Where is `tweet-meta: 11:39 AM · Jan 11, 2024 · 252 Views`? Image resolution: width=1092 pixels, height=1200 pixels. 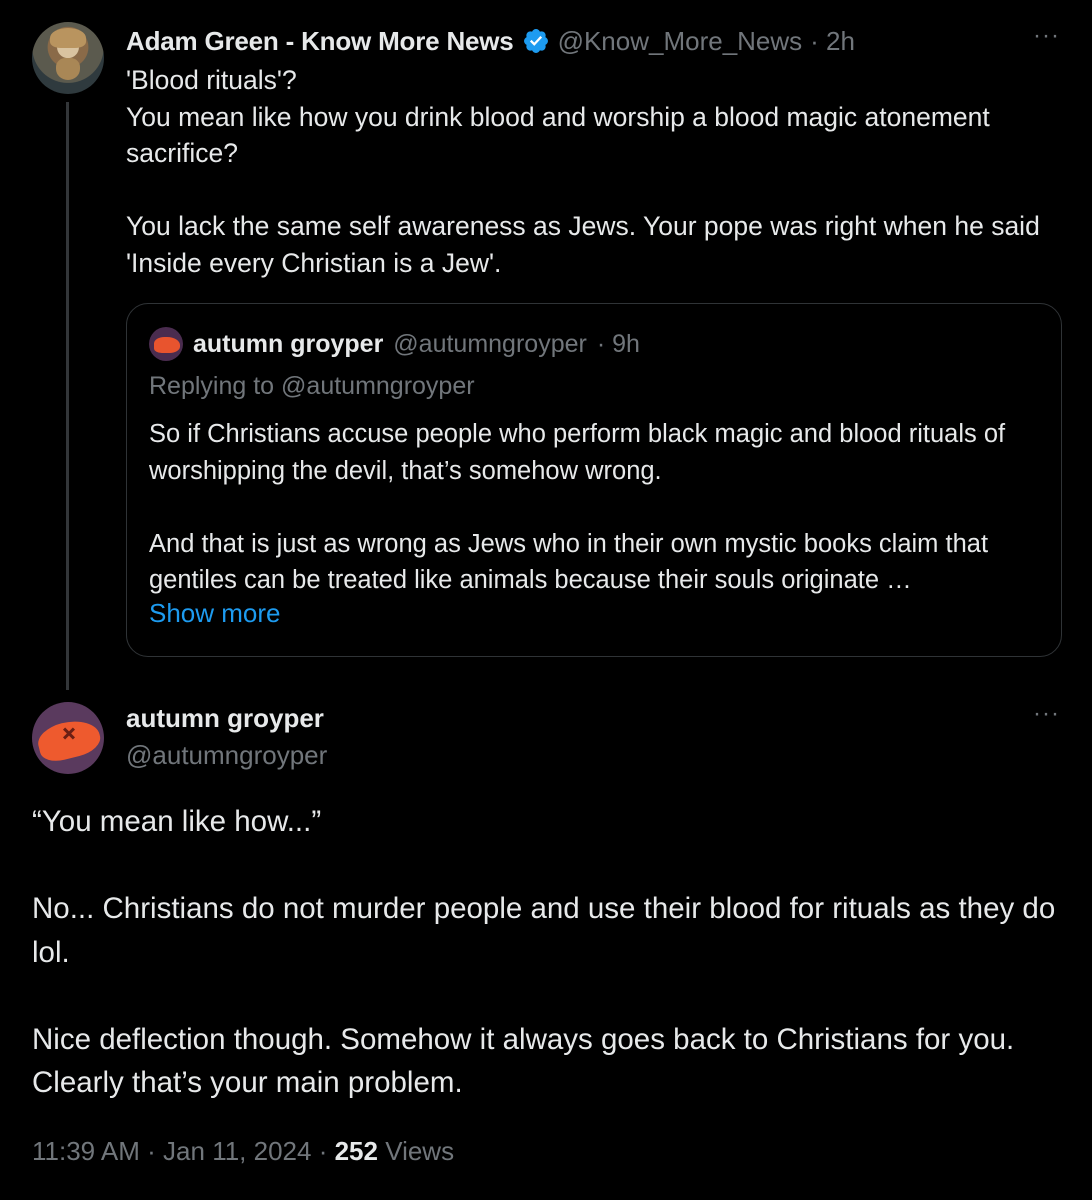
tweet-meta: 11:39 AM · Jan 11, 2024 · 252 Views is located at coordinates (243, 1151).